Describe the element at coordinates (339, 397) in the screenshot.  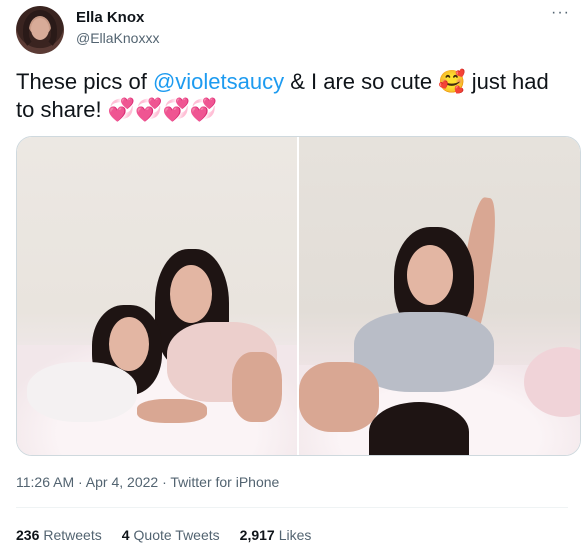
I see `arm-top-person` at that location.